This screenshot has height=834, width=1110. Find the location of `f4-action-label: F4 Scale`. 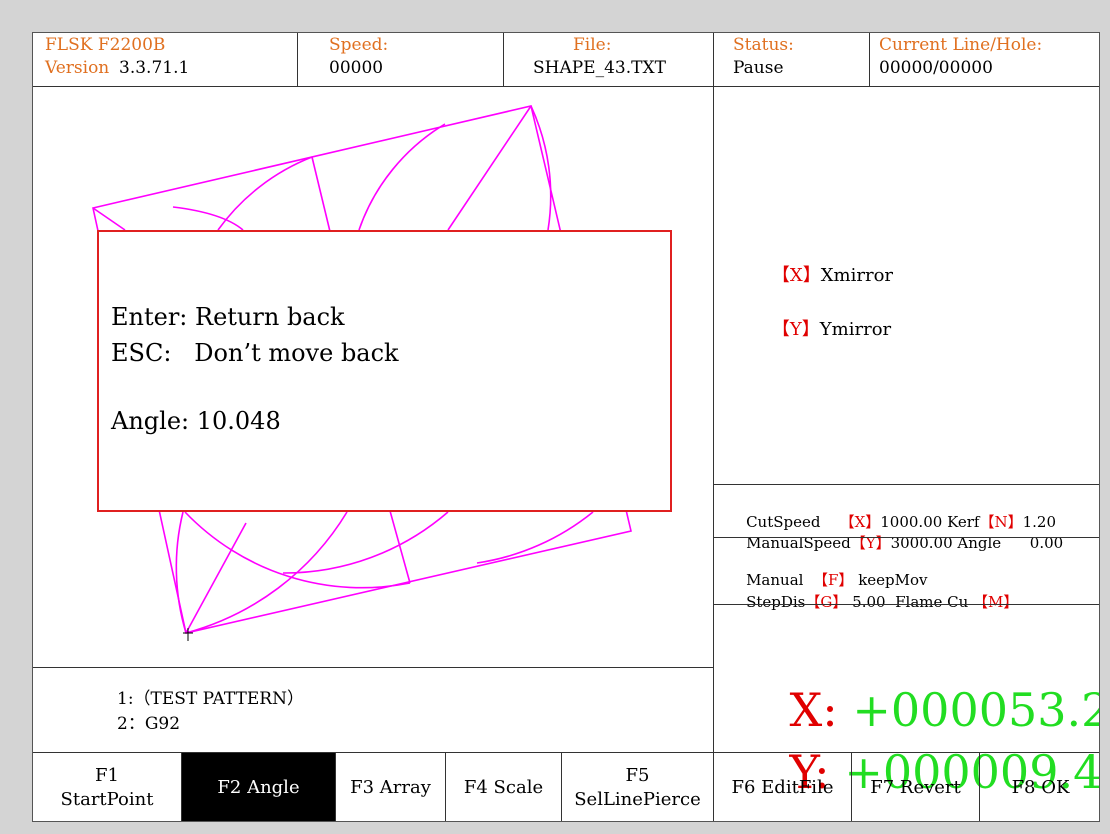

f4-action-label: F4 Scale is located at coordinates (503, 787).